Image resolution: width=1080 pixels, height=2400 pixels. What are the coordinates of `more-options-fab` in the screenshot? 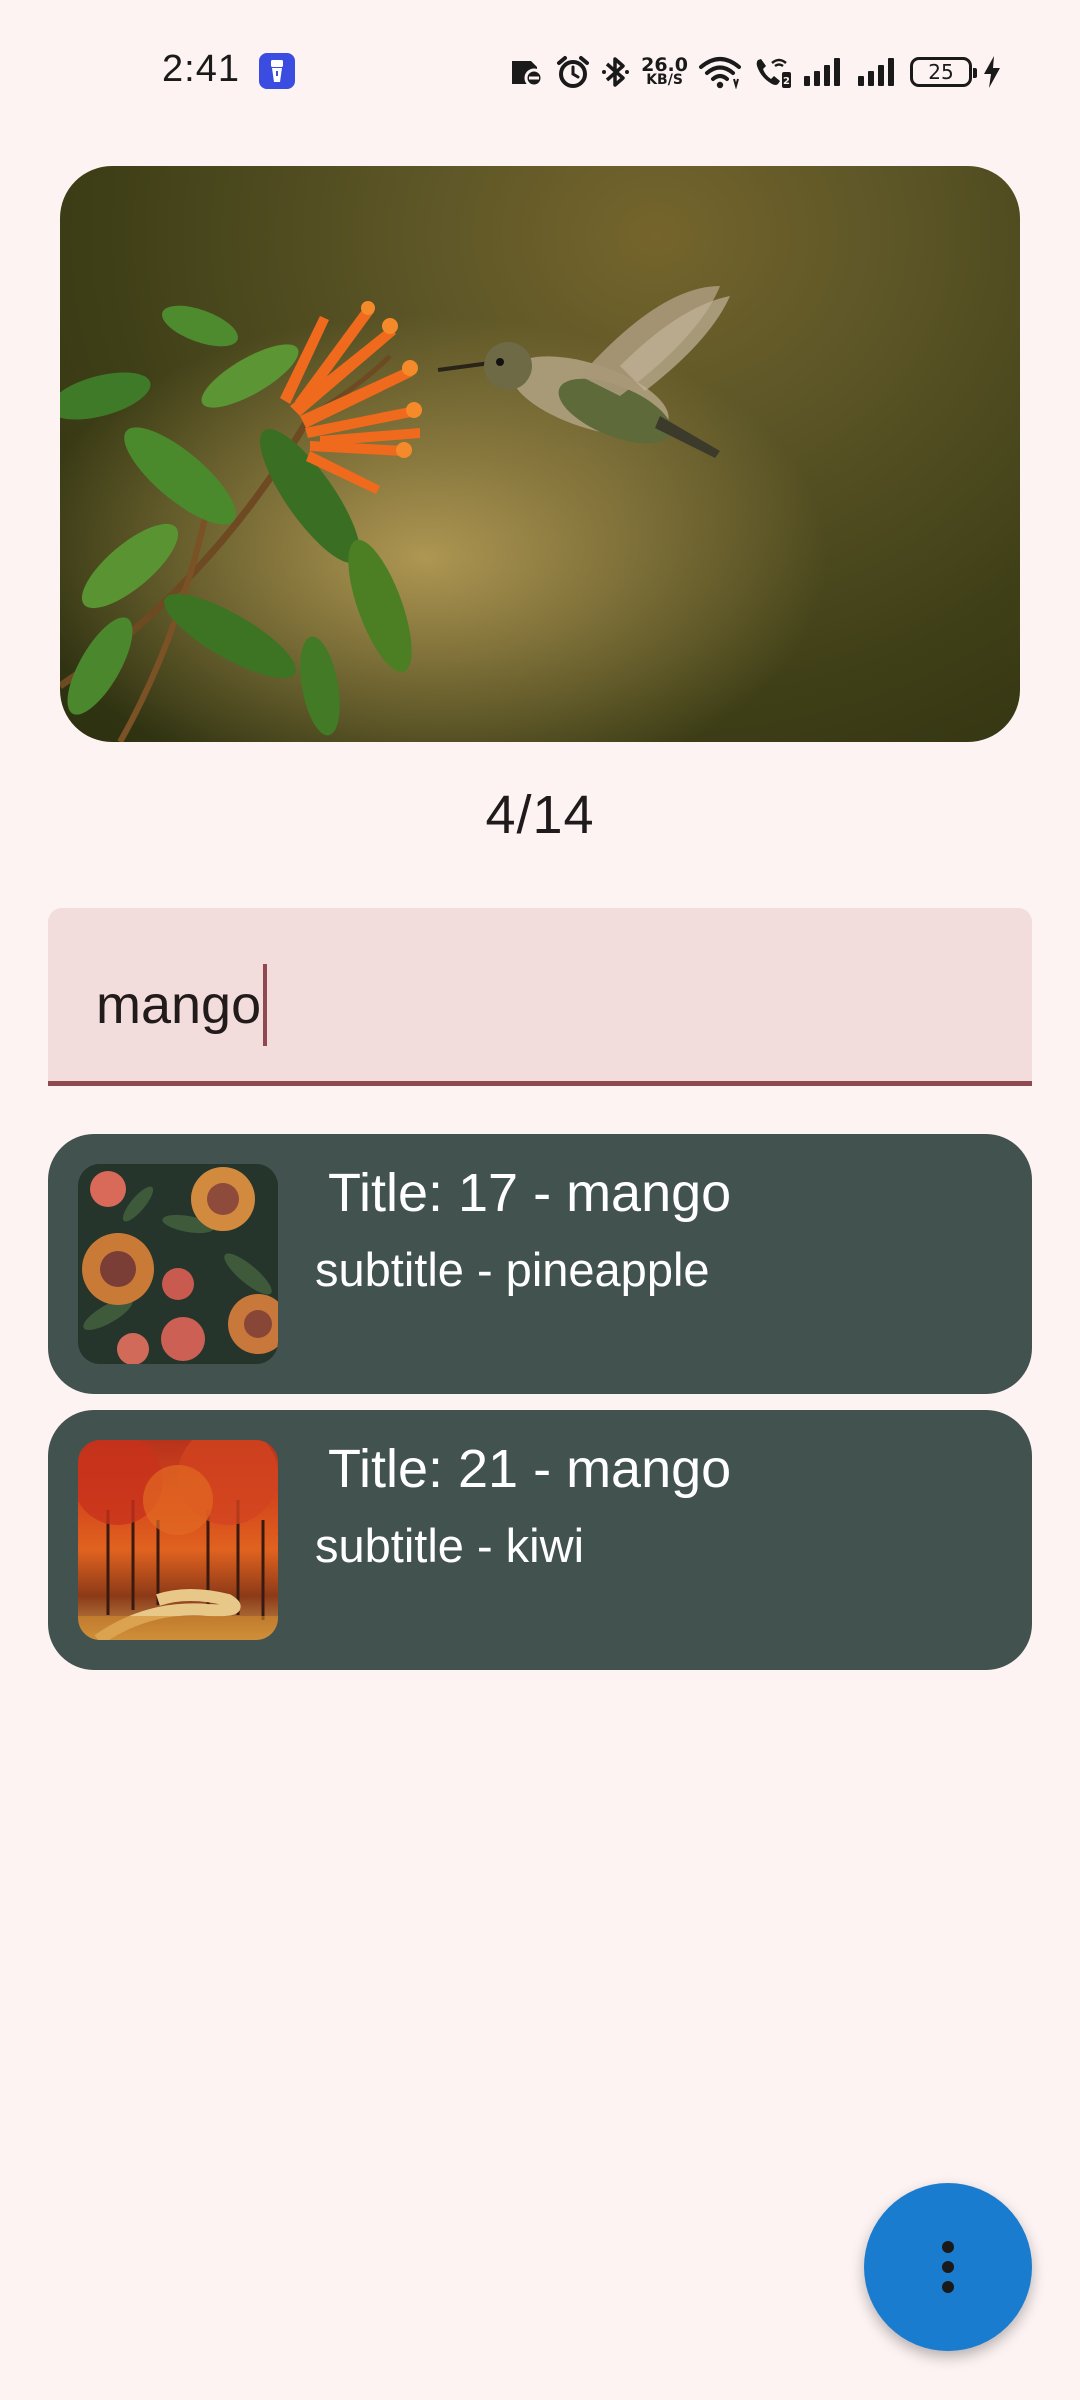 It's located at (948, 2267).